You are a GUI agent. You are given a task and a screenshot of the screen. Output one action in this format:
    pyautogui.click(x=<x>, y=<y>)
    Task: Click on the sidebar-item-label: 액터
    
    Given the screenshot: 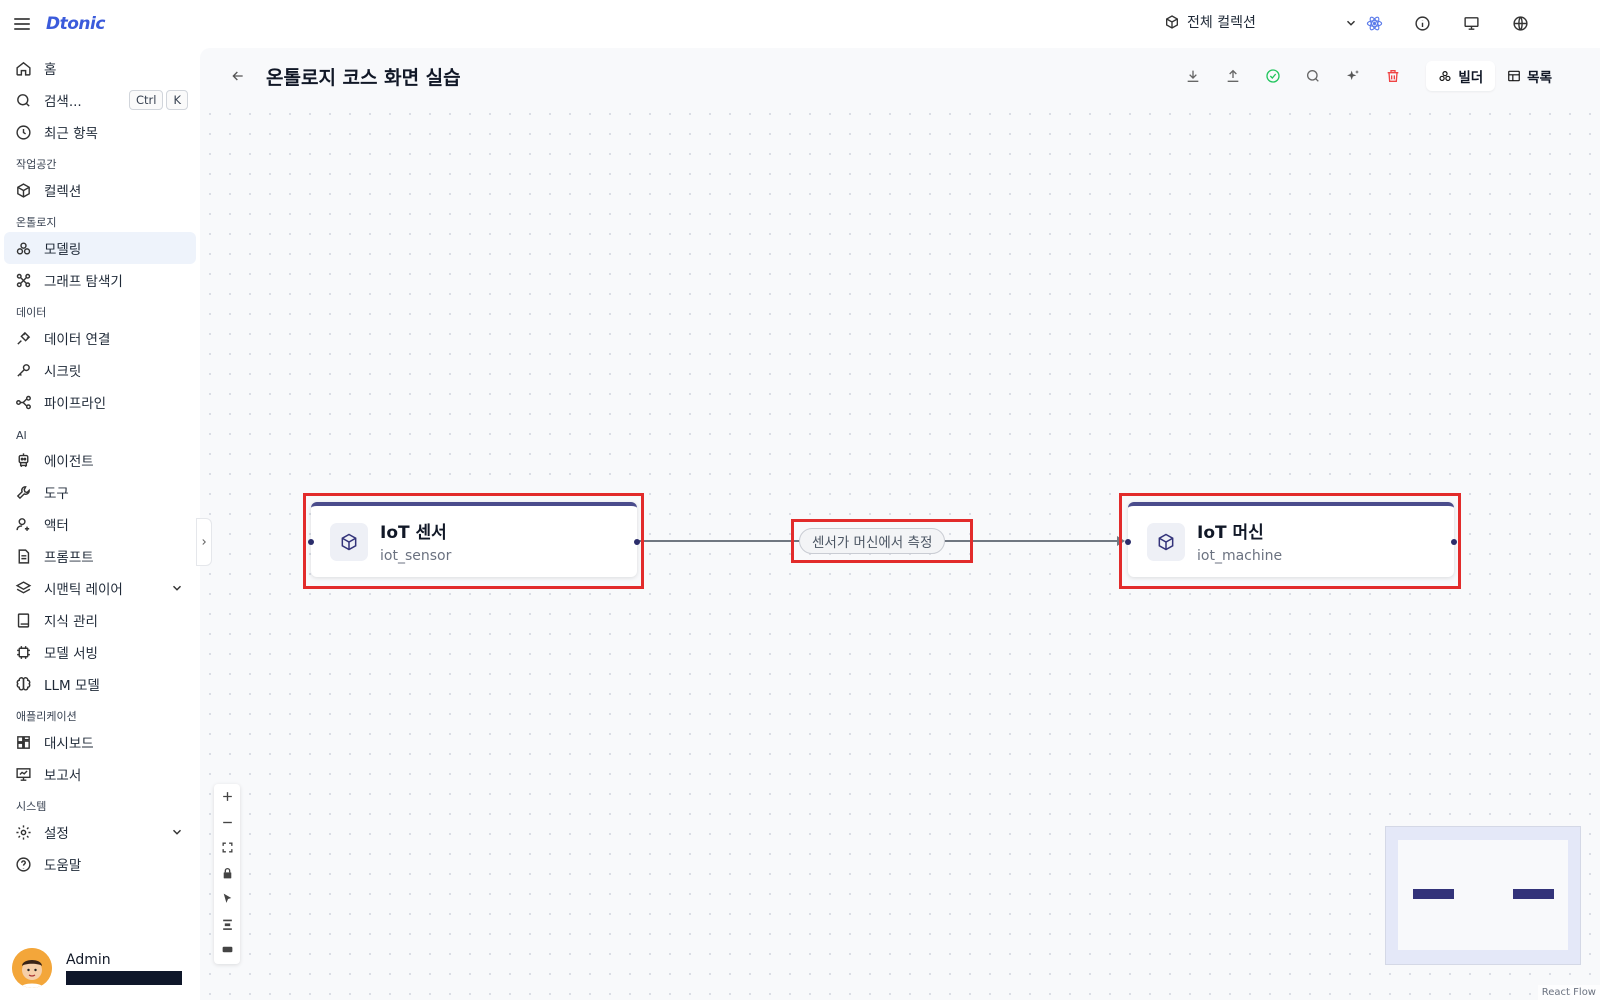 What is the action you would take?
    pyautogui.click(x=56, y=526)
    